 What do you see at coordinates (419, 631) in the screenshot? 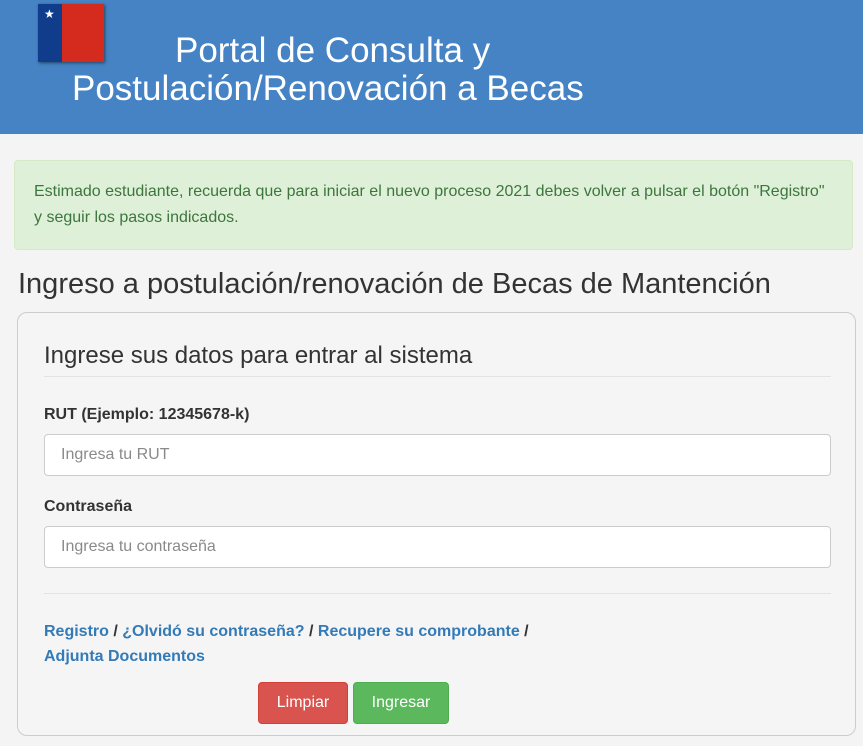
I see `recover-receipt-link: Recupere su comprobante` at bounding box center [419, 631].